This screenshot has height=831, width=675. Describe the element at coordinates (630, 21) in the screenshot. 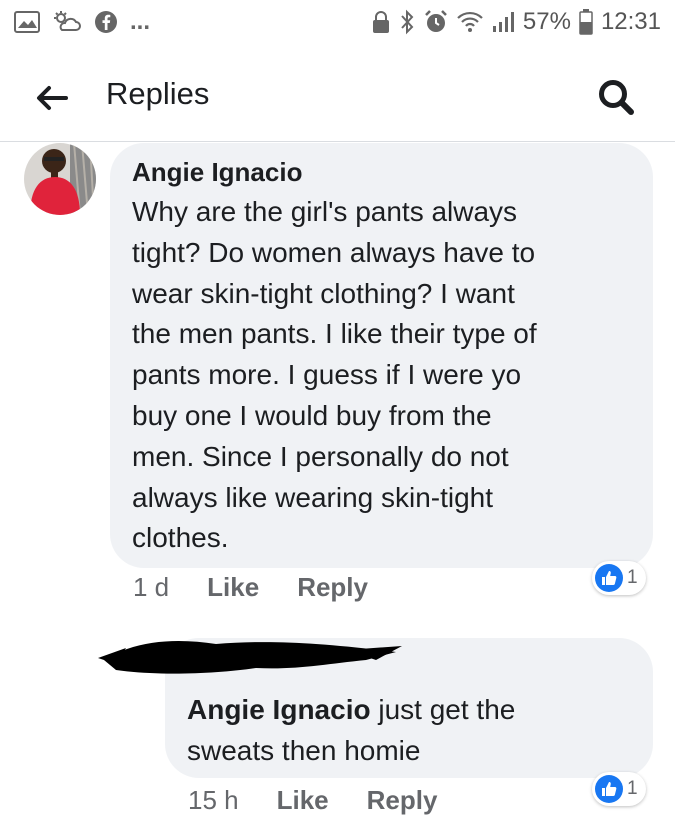

I see `clock: 12:31` at that location.